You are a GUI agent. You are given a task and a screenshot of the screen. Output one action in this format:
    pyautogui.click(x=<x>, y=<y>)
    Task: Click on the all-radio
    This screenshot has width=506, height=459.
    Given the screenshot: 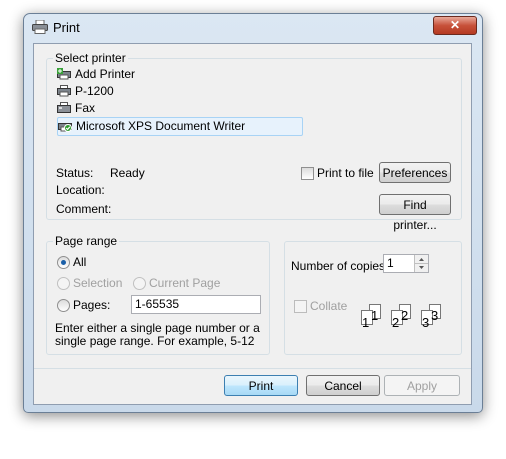 What is the action you would take?
    pyautogui.click(x=63, y=262)
    